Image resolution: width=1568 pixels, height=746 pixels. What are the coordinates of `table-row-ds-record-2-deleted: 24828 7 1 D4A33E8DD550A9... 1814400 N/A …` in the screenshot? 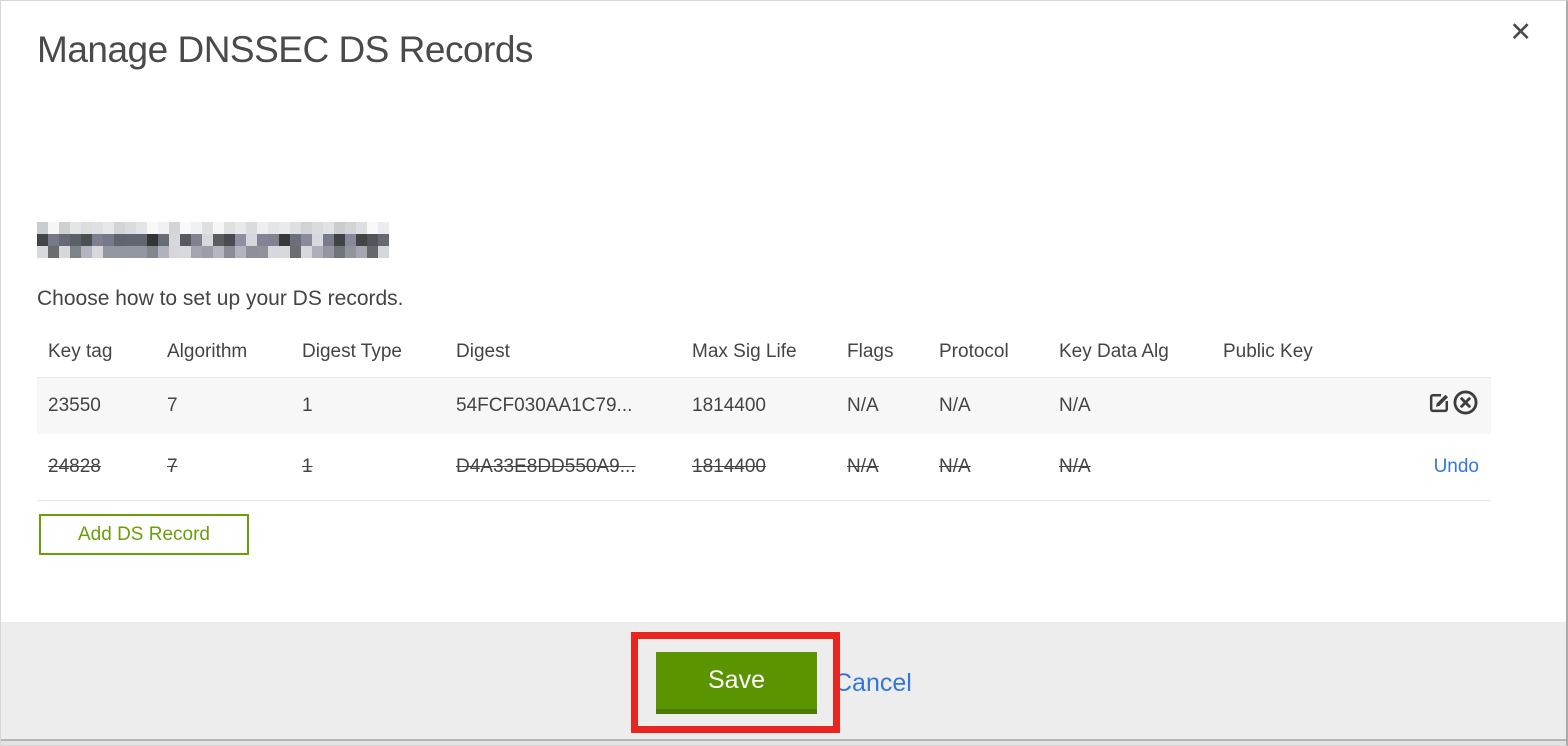 It's located at (764, 467).